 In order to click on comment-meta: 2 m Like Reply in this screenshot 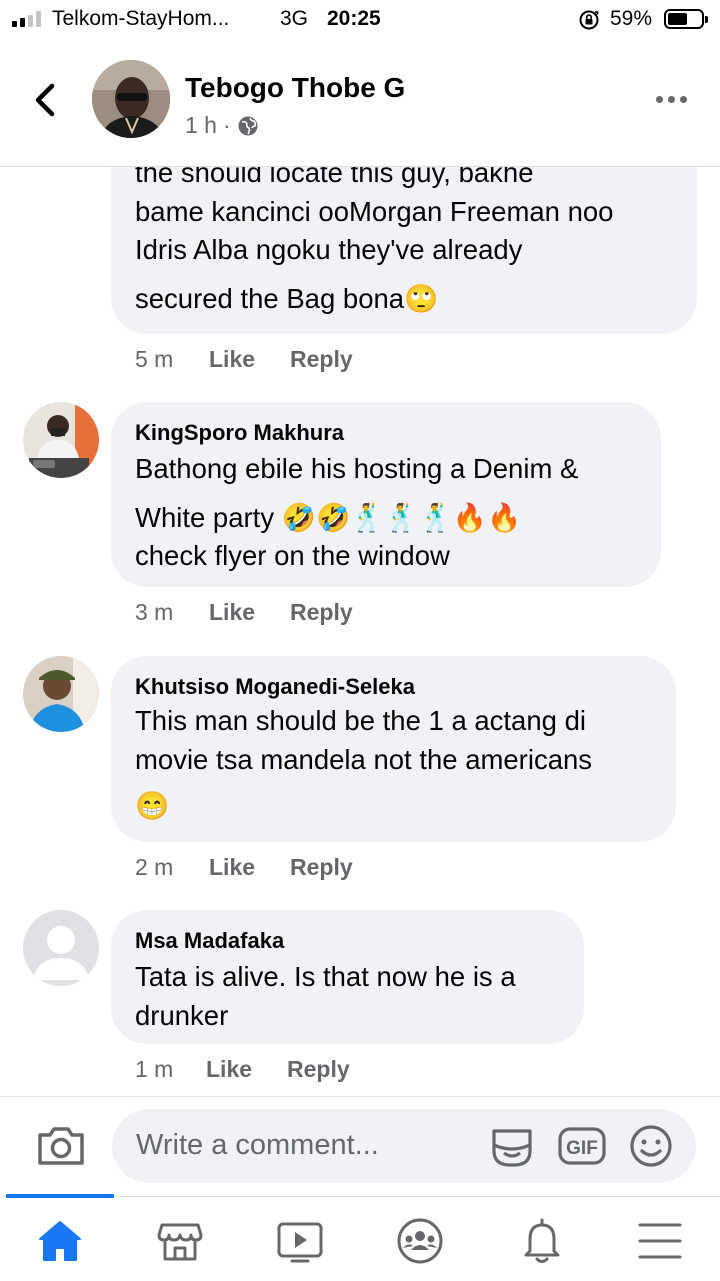, I will do `click(244, 867)`.